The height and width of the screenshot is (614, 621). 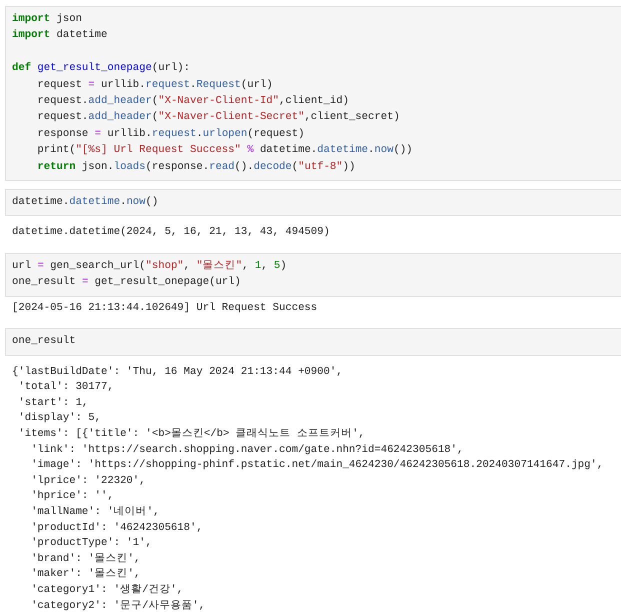 I want to click on code-cell: url = gen_search_url("shop", "몰스킨", 1, 5) one_result = get_result_onepage(url), so click(x=313, y=274).